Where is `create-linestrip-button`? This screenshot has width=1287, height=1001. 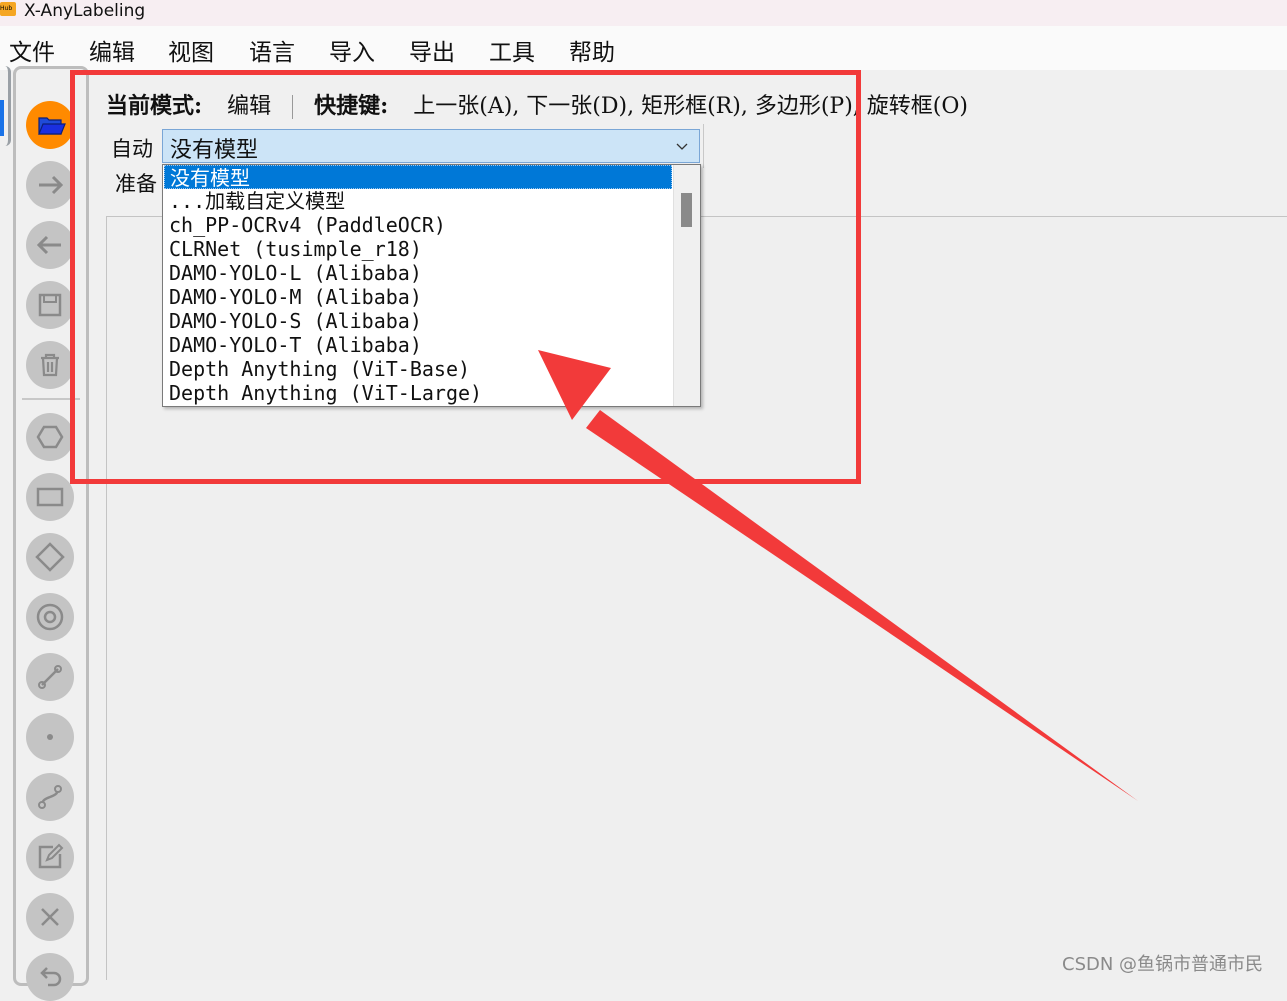 create-linestrip-button is located at coordinates (50, 797).